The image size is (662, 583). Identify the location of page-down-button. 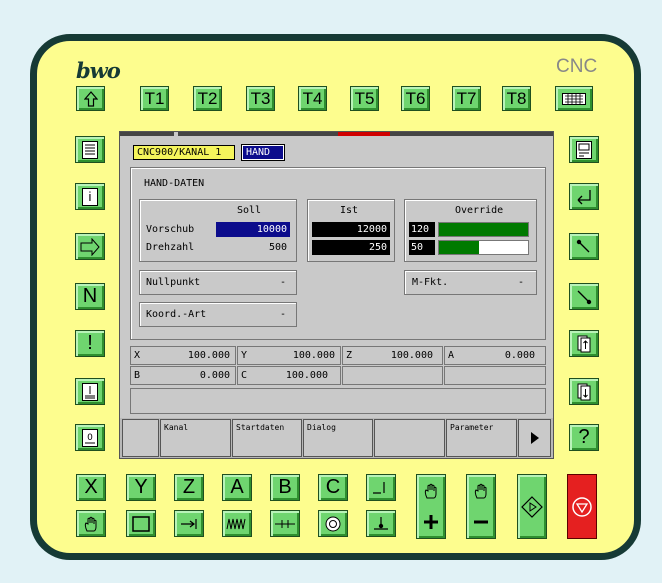
(584, 391).